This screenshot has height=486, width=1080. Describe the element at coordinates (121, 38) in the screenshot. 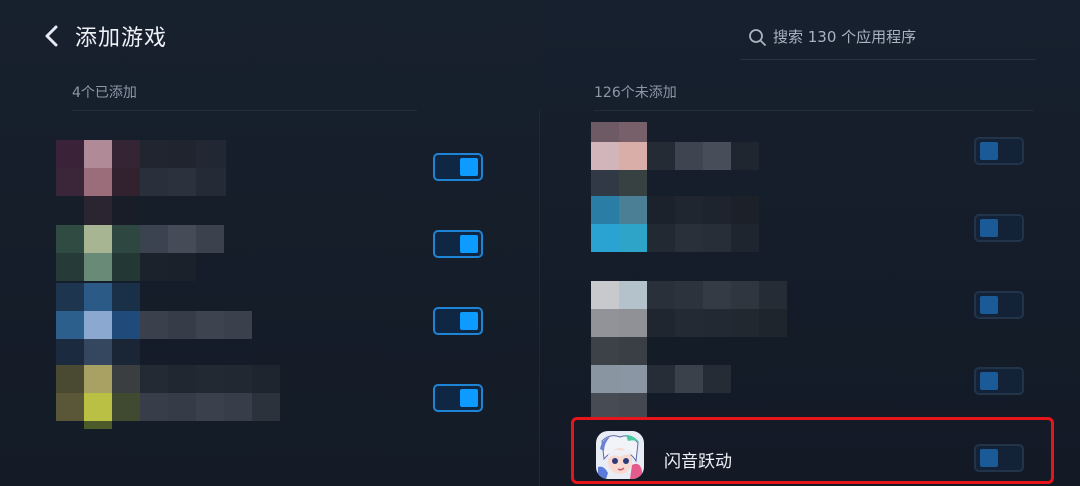

I see `page-title: 添加游戏` at that location.